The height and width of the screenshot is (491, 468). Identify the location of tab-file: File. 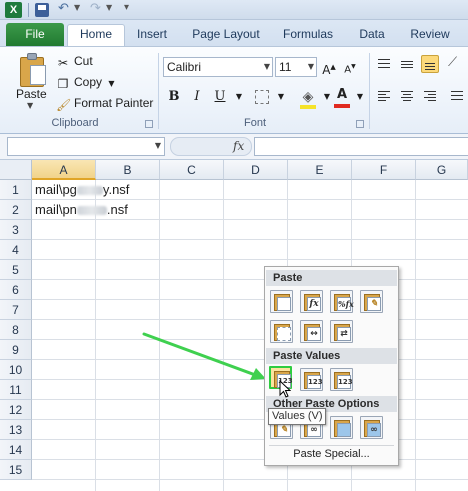
(35, 34).